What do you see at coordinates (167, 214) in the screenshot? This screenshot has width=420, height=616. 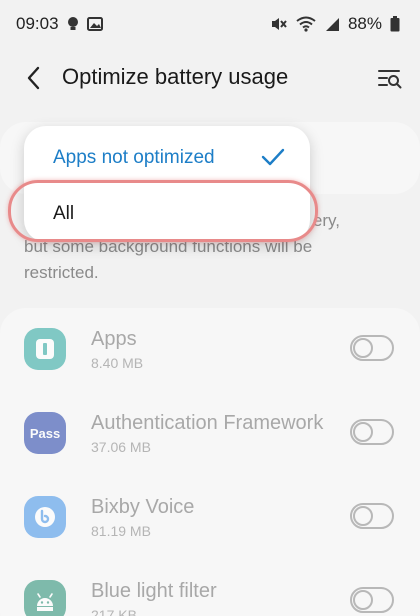 I see `menu-item-all: All` at bounding box center [167, 214].